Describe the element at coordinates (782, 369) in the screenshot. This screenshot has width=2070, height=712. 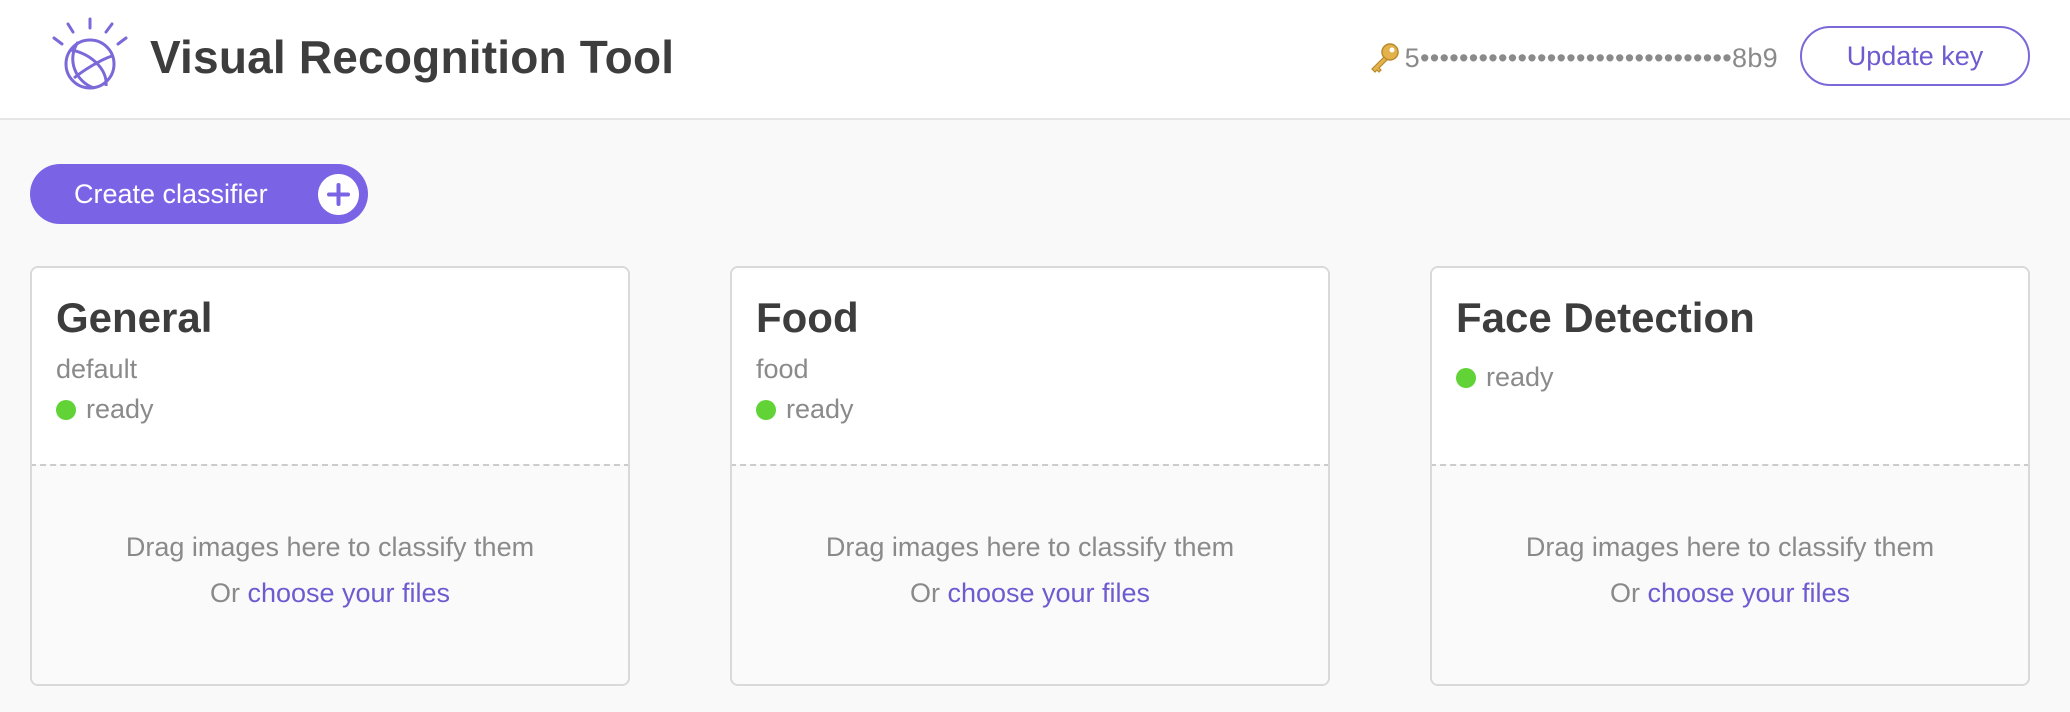
I see `classifier-id: food` at that location.